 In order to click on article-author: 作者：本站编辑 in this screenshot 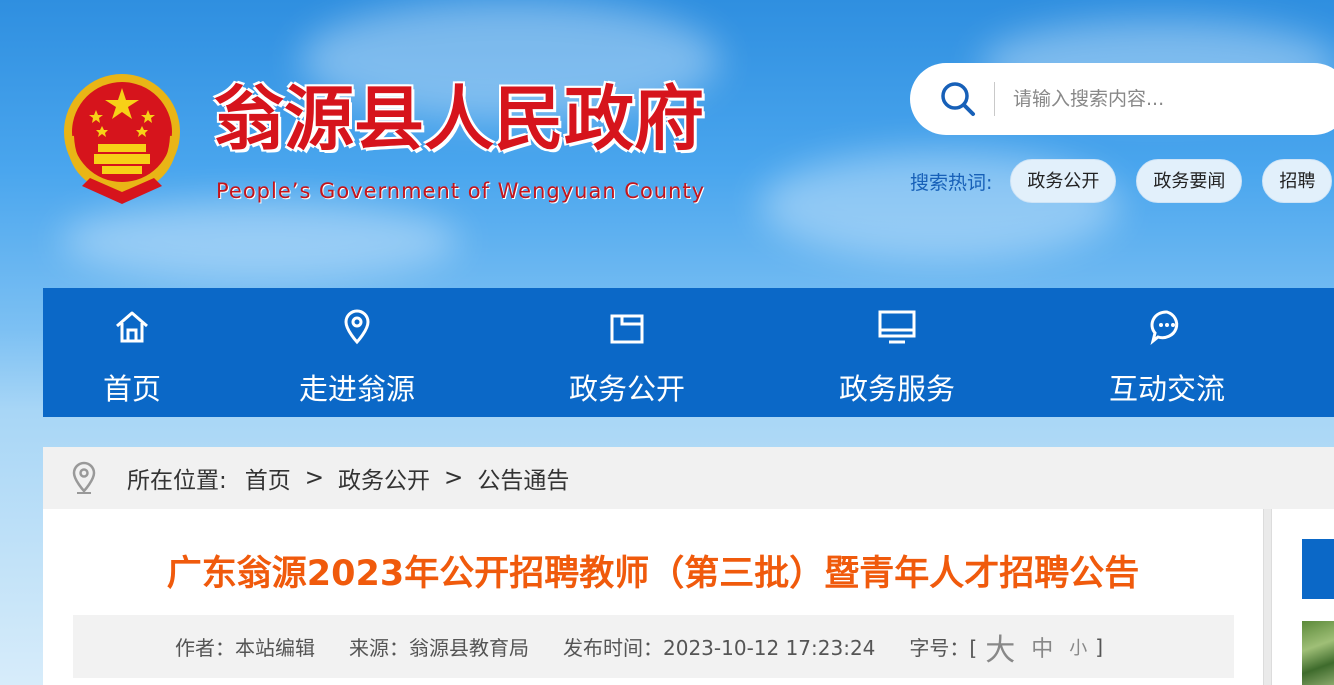, I will do `click(245, 648)`.